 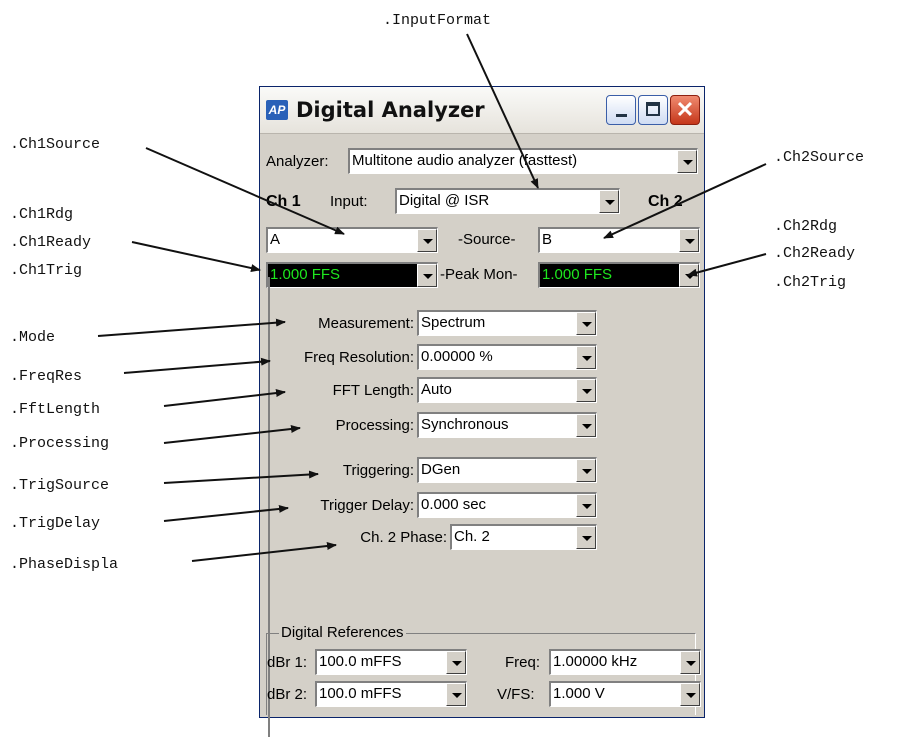 I want to click on vfs-value: 1.000 V, so click(x=579, y=693).